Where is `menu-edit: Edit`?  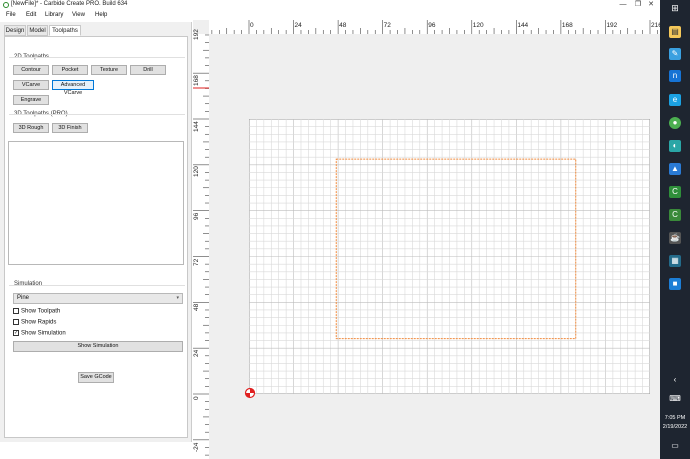
menu-edit: Edit is located at coordinates (31, 15).